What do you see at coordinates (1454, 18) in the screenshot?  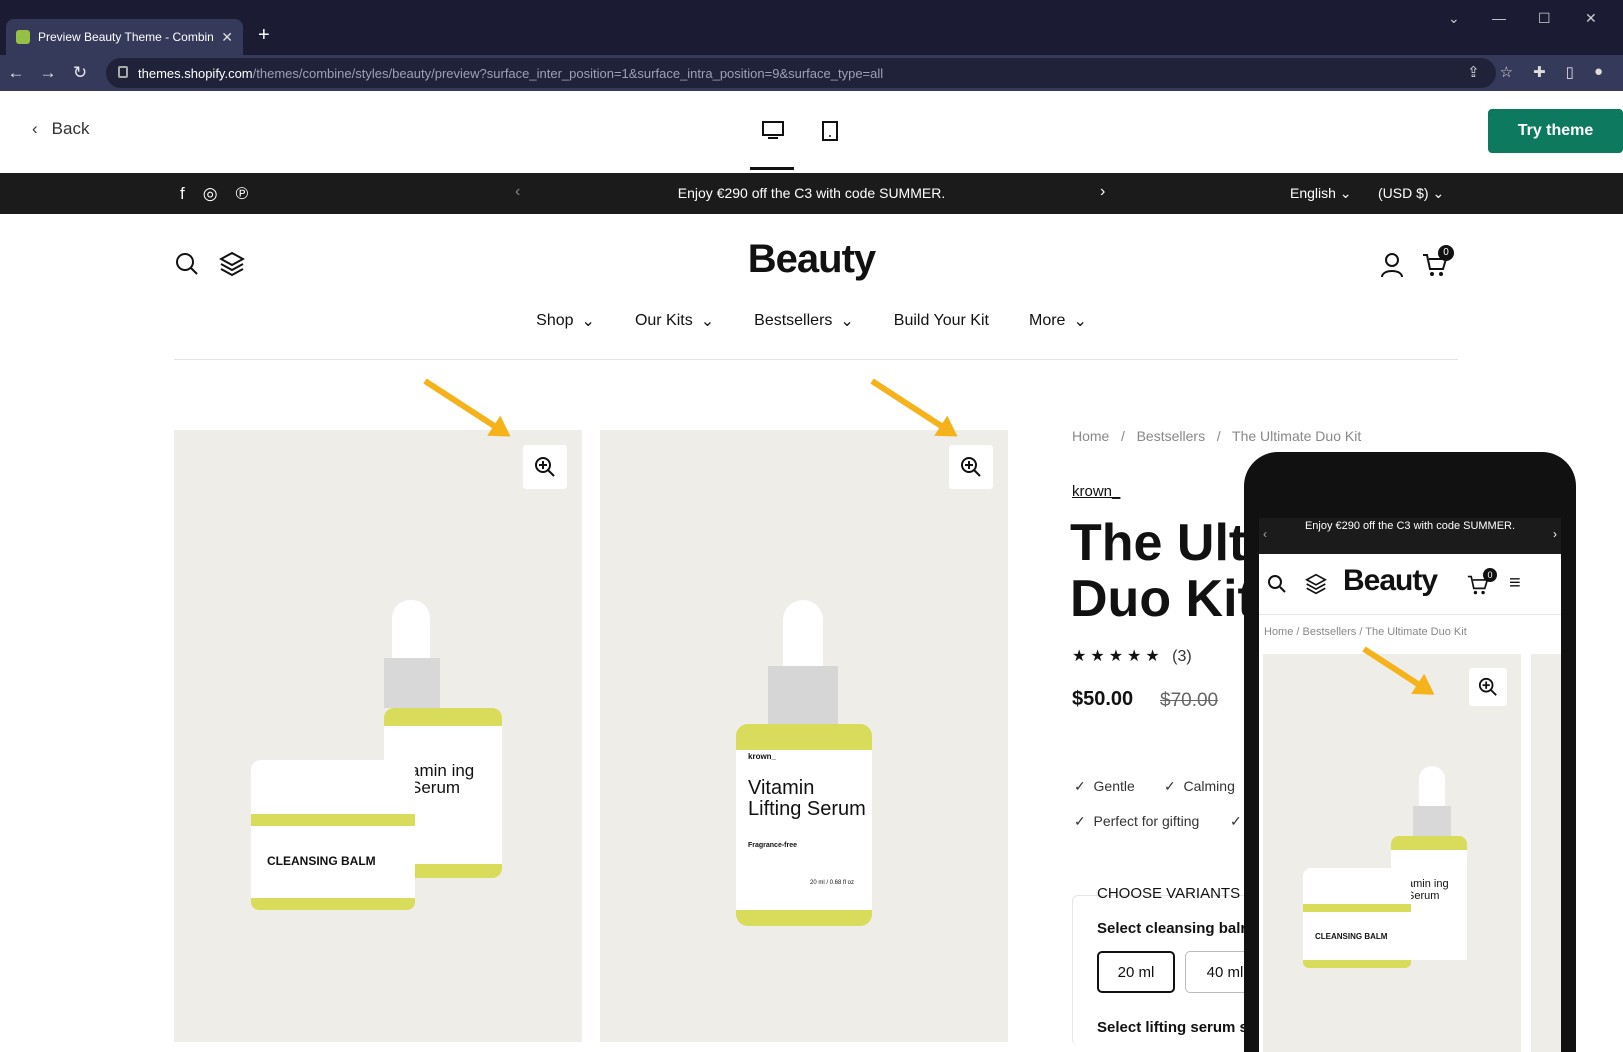 I see `tab-search-icon: ⌄` at bounding box center [1454, 18].